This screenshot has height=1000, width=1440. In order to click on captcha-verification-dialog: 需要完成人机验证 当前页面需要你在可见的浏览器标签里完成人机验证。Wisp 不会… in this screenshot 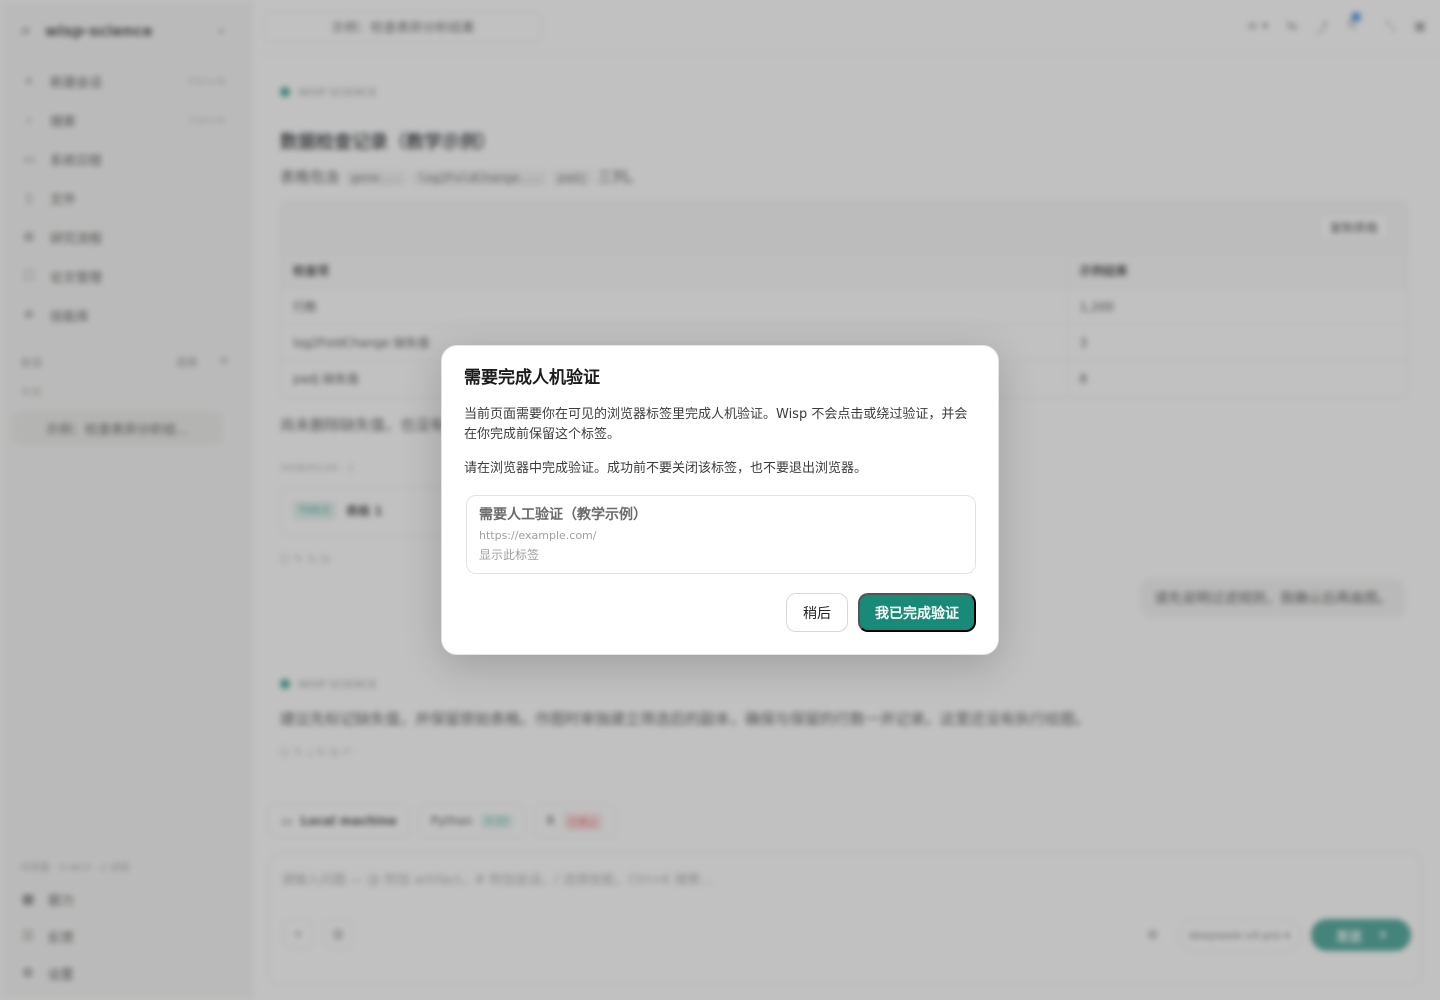, I will do `click(720, 500)`.